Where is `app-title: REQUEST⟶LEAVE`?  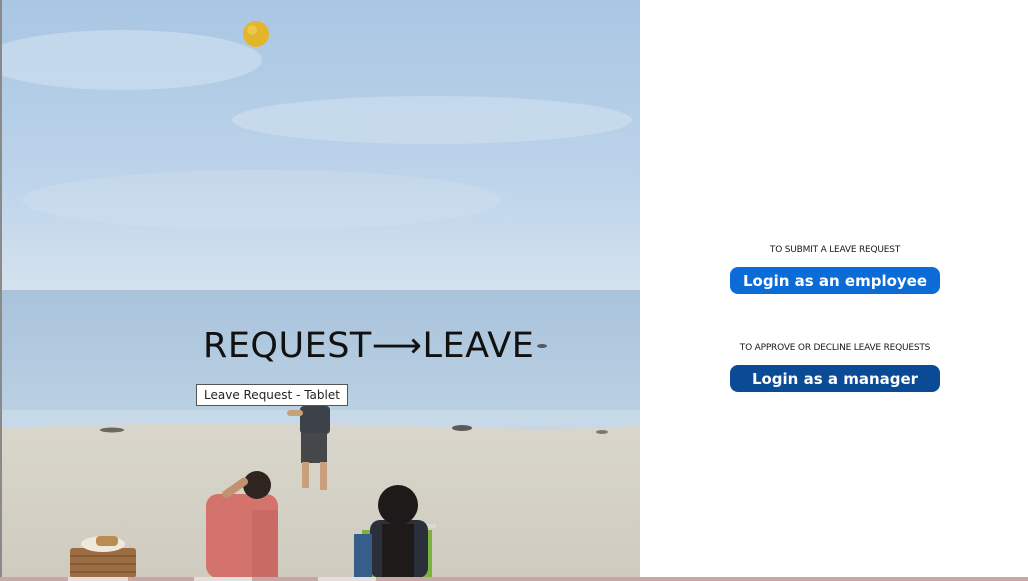 app-title: REQUEST⟶LEAVE is located at coordinates (369, 346).